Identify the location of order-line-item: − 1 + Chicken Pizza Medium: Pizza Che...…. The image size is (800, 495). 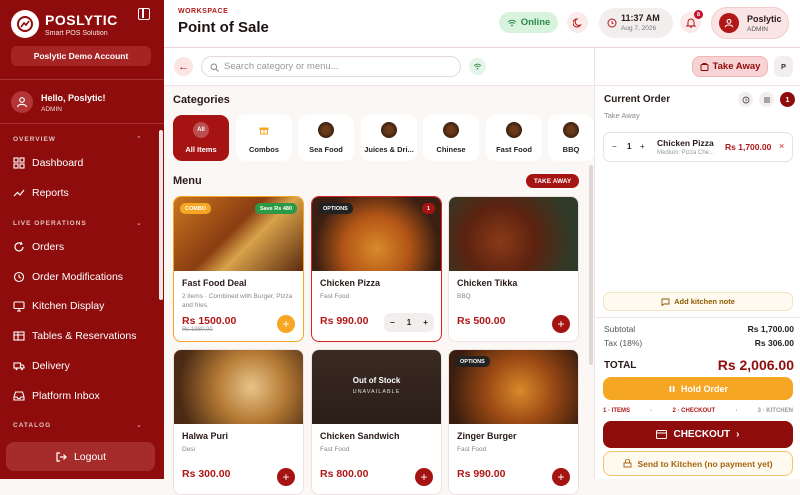
(698, 147).